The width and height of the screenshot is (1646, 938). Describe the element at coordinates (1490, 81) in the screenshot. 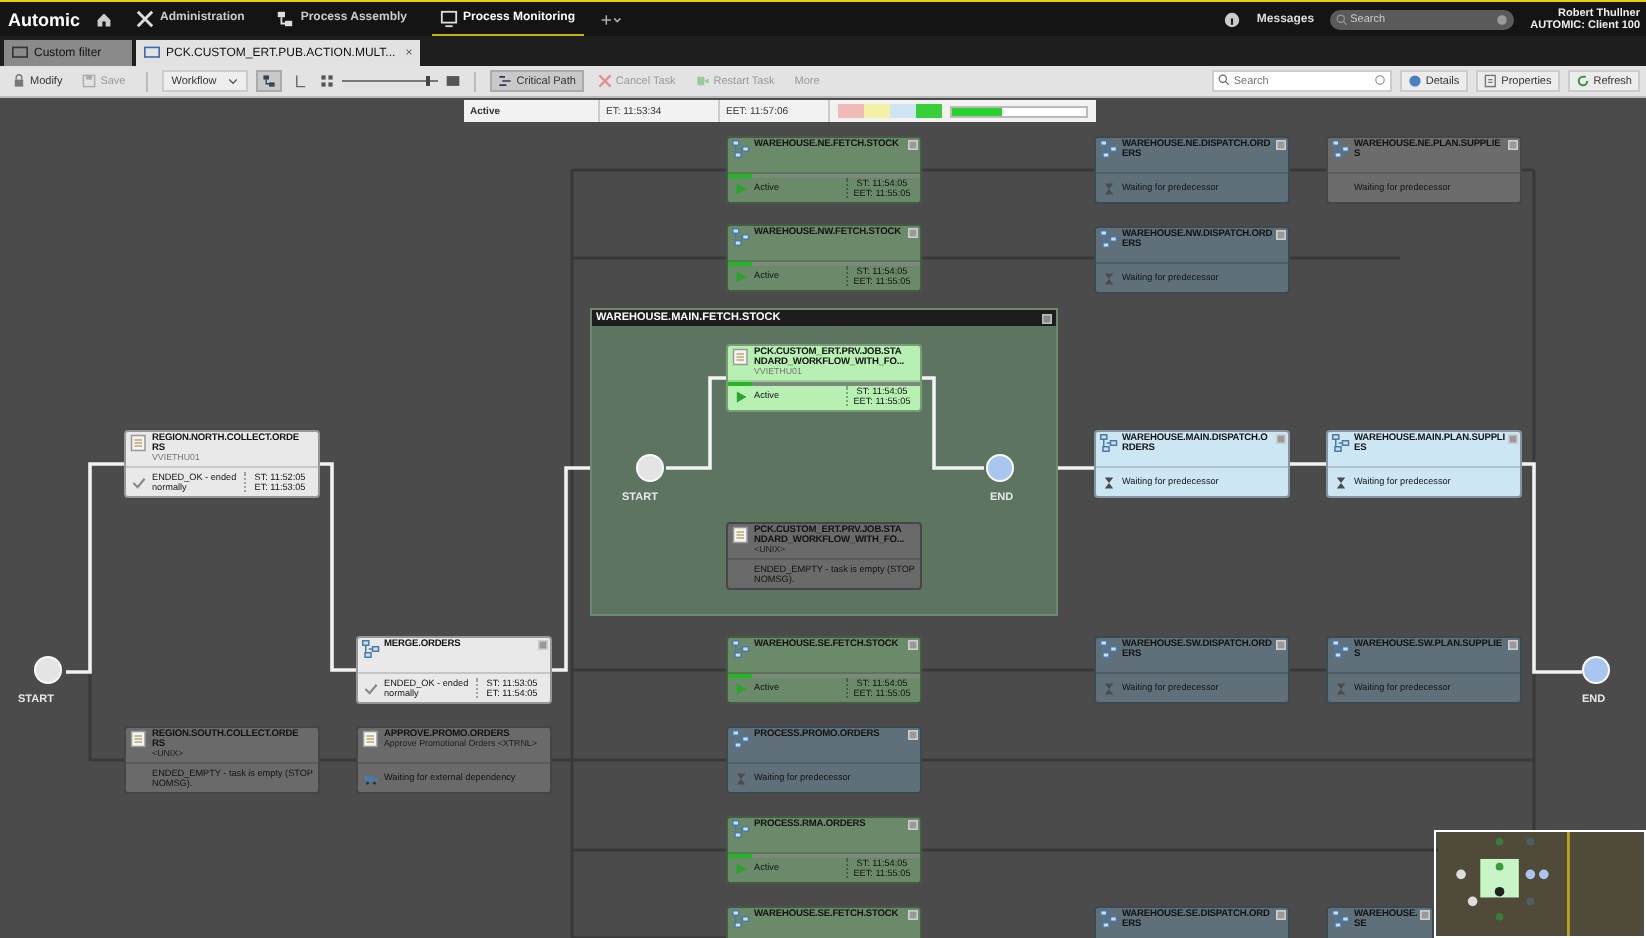

I see `document-icon` at that location.